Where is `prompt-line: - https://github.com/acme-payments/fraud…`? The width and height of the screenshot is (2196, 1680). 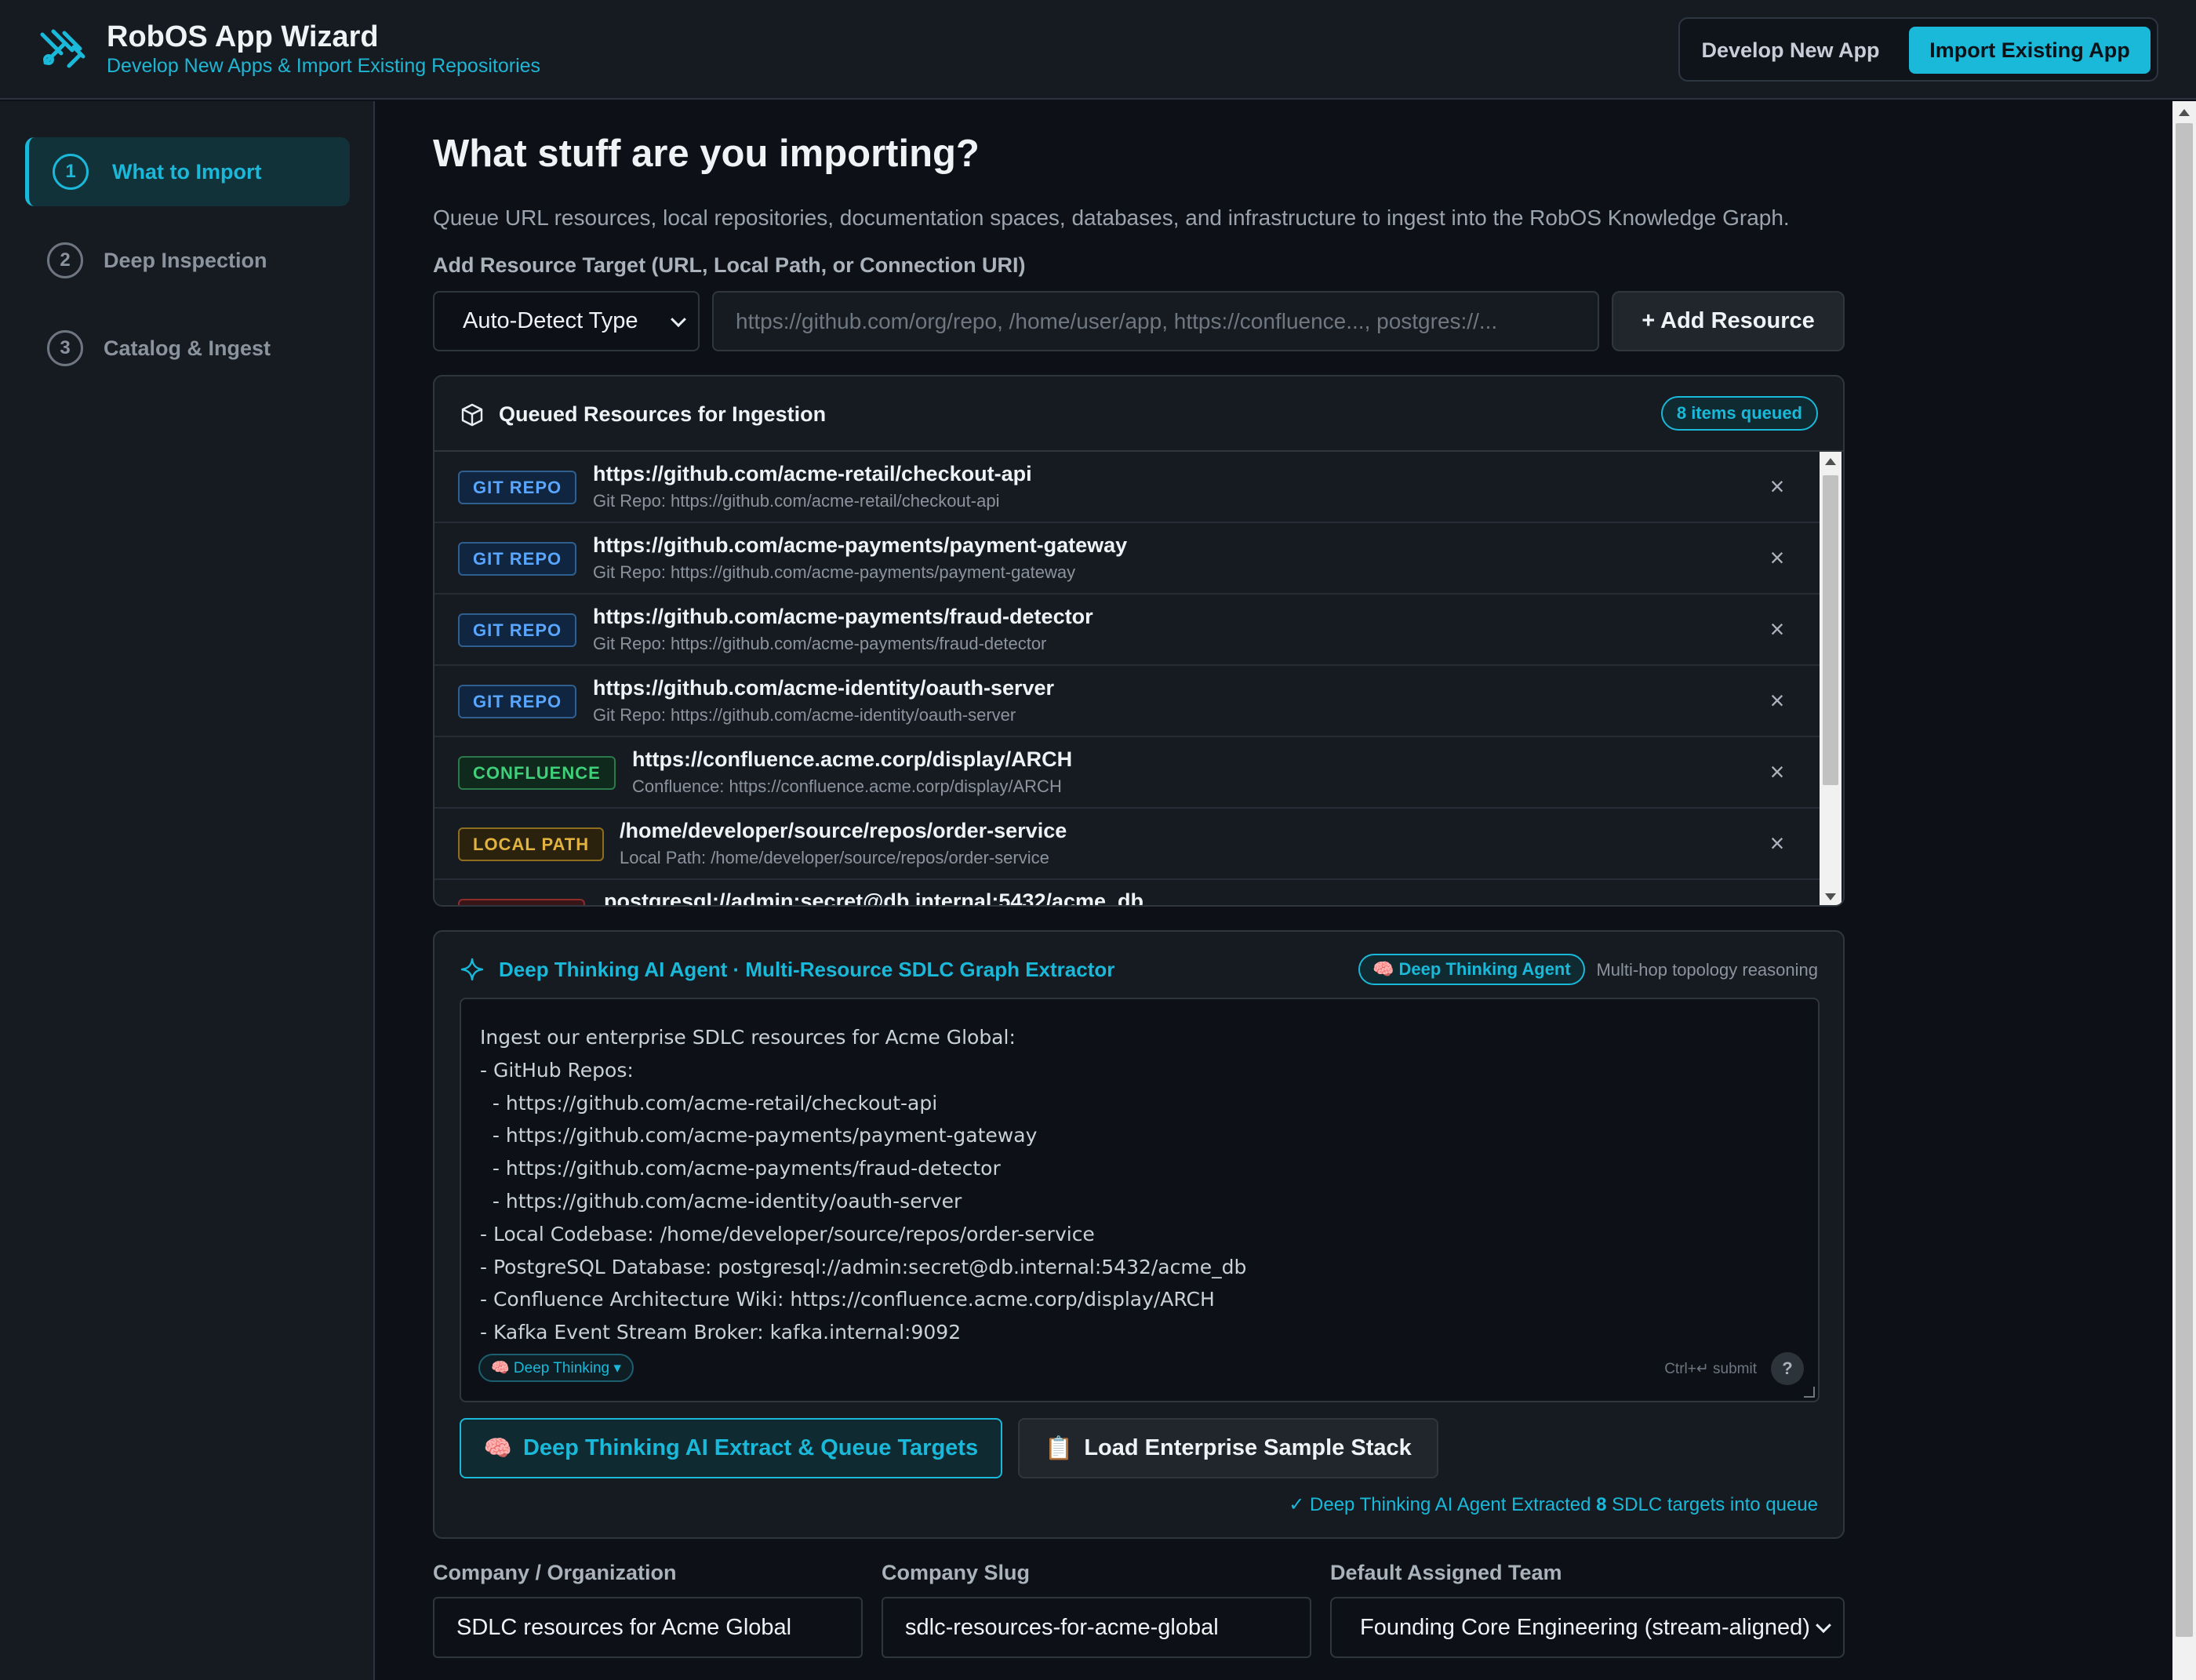
prompt-line: - https://github.com/acme-payments/fraud… is located at coordinates (740, 1168).